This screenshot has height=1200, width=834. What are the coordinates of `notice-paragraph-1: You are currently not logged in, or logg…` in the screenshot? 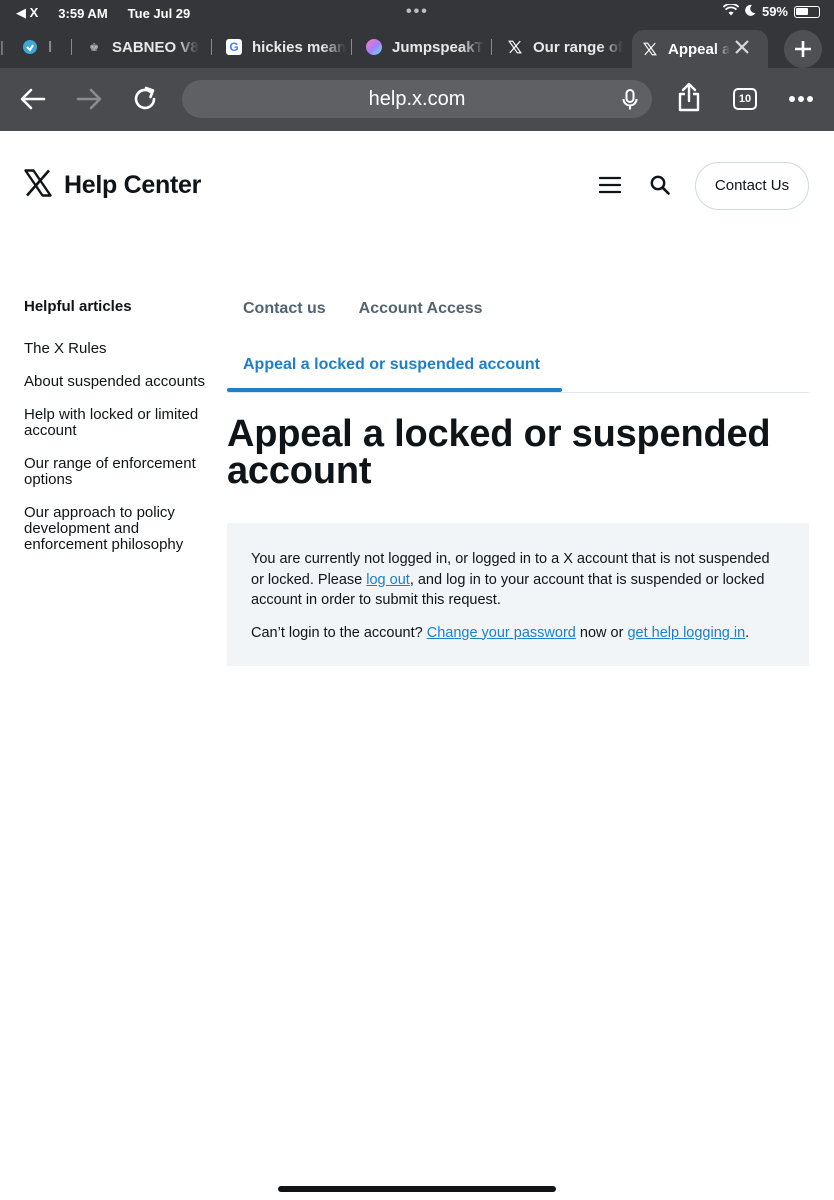 It's located at (518, 580).